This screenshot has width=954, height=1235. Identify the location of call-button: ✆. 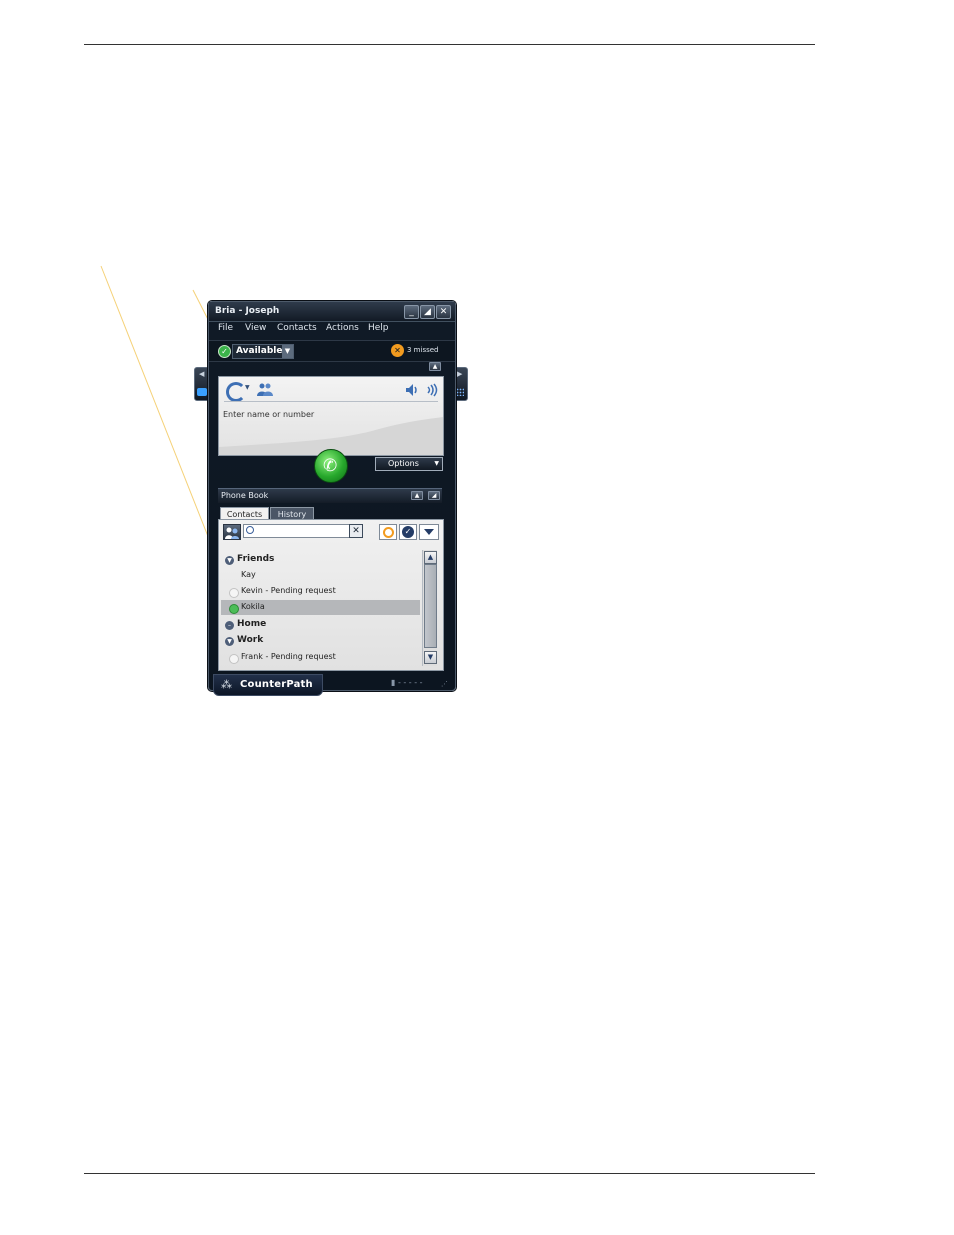
(331, 466).